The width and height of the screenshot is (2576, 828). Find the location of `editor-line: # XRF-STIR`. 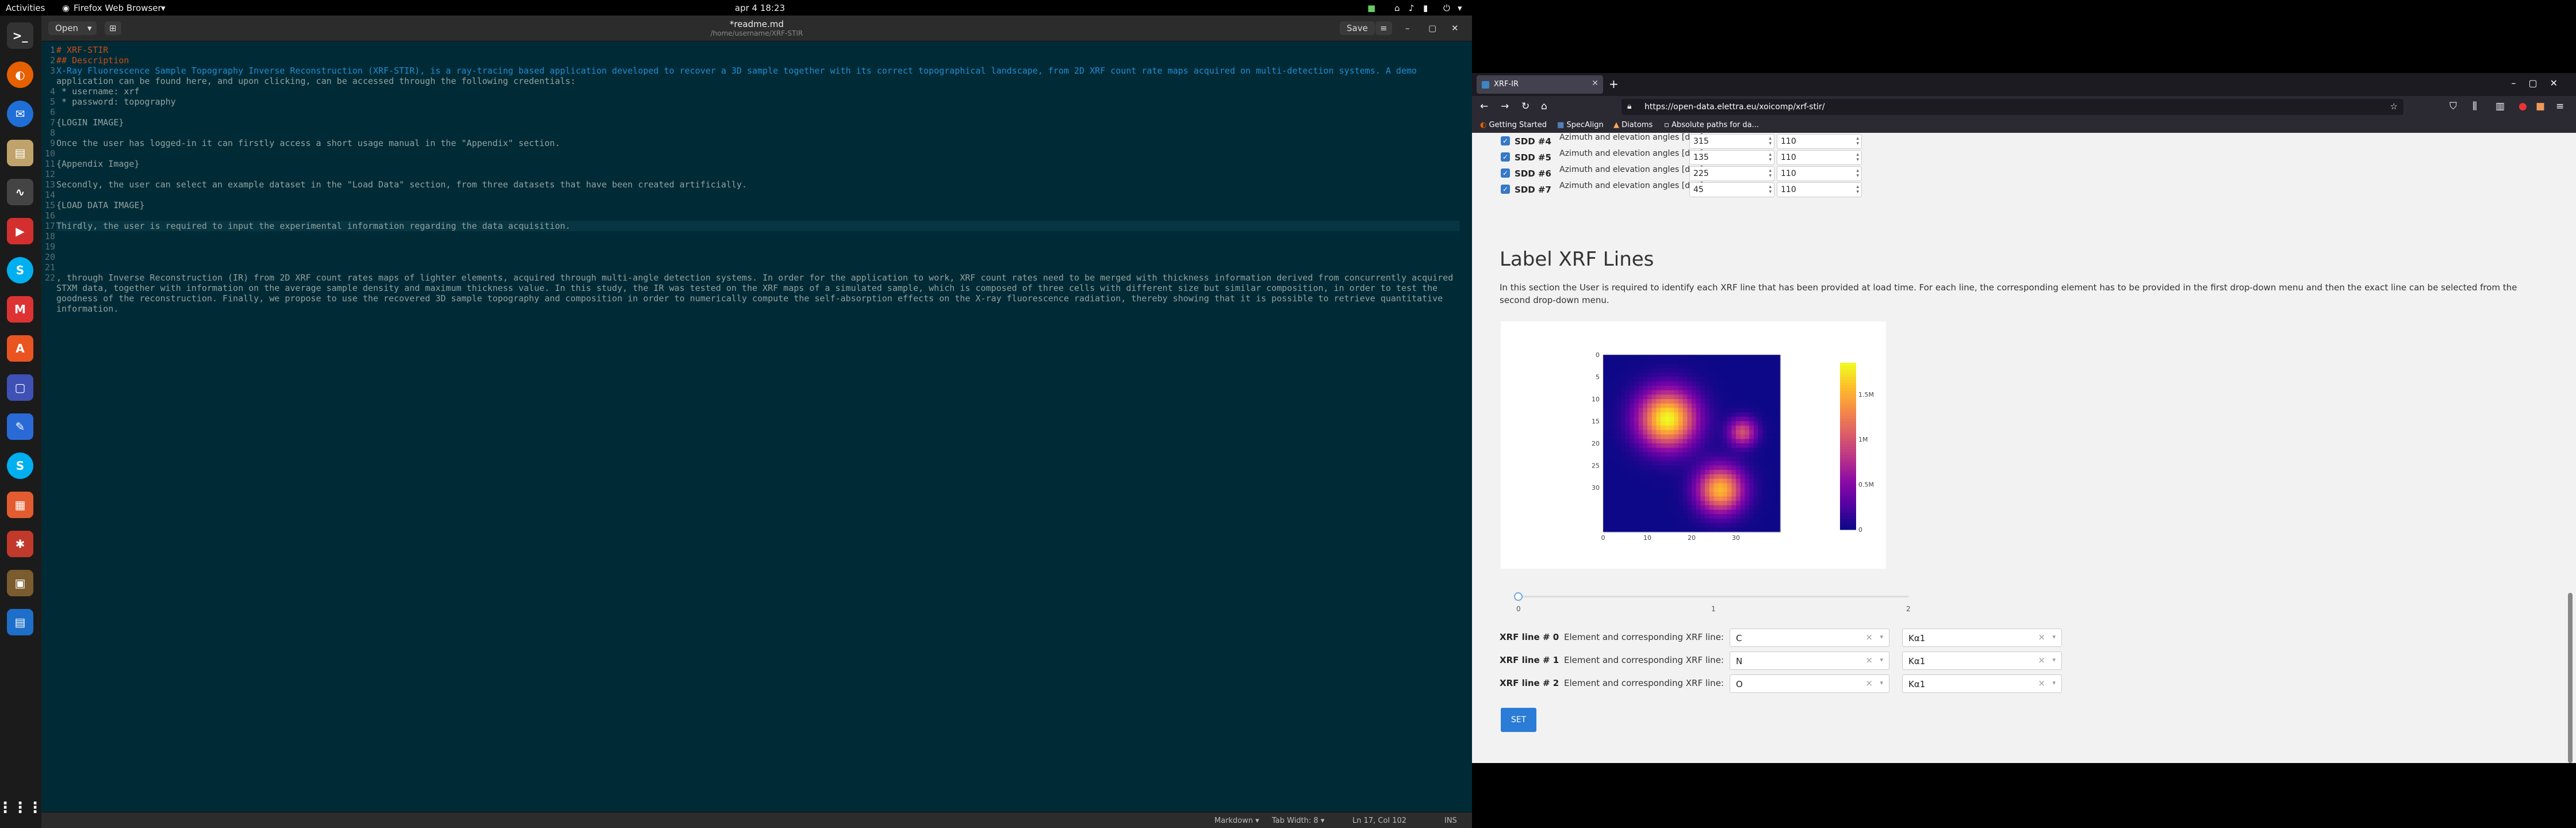

editor-line: # XRF-STIR is located at coordinates (757, 50).